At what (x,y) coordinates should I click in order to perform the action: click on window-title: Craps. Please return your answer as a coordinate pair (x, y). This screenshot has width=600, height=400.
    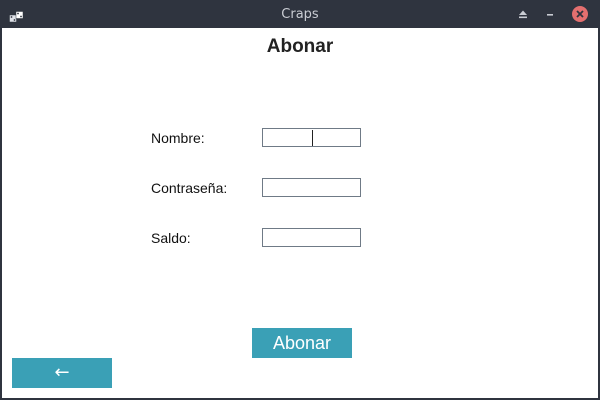
    Looking at the image, I should click on (300, 14).